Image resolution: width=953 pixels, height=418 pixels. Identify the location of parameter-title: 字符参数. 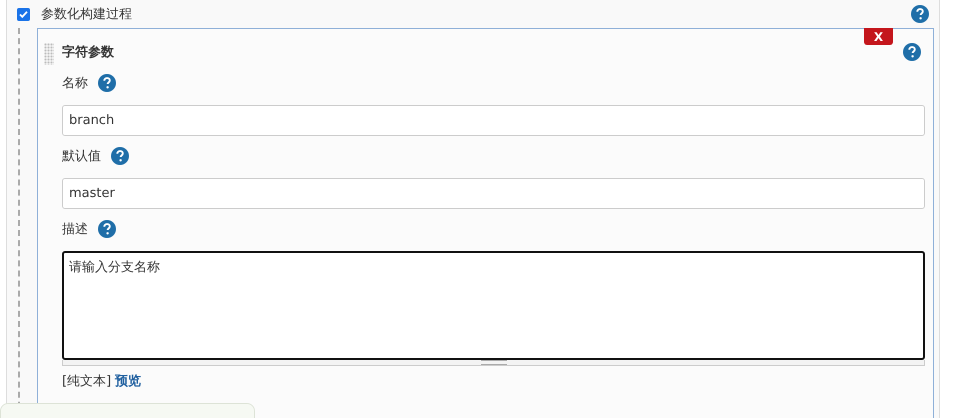
(88, 53).